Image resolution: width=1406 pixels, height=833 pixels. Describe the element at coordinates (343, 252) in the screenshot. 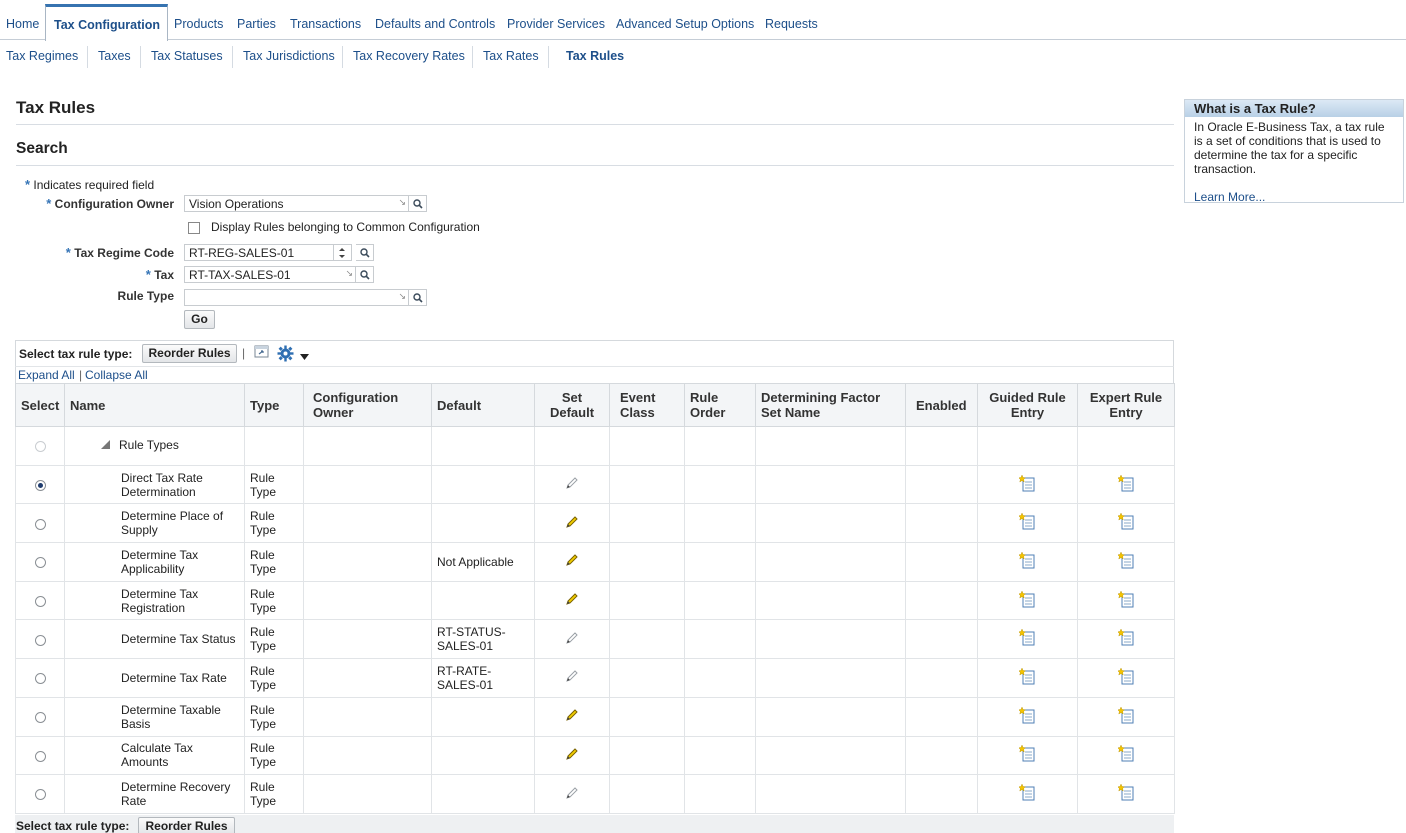

I see `spinner-icon` at that location.